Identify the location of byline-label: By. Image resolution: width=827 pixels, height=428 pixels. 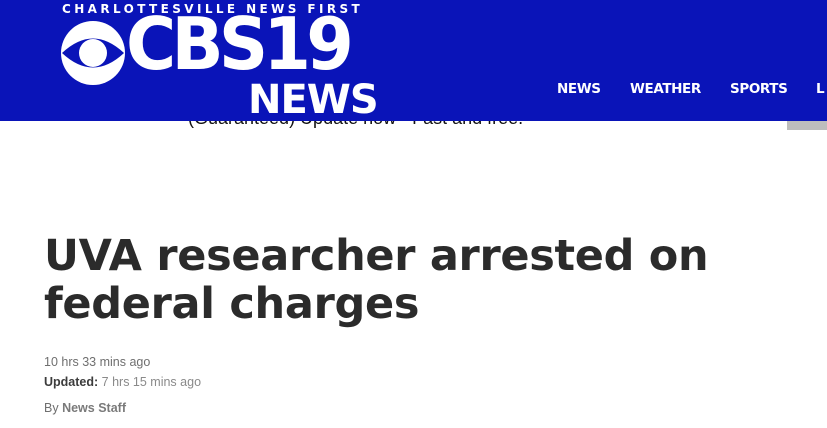
(51, 408).